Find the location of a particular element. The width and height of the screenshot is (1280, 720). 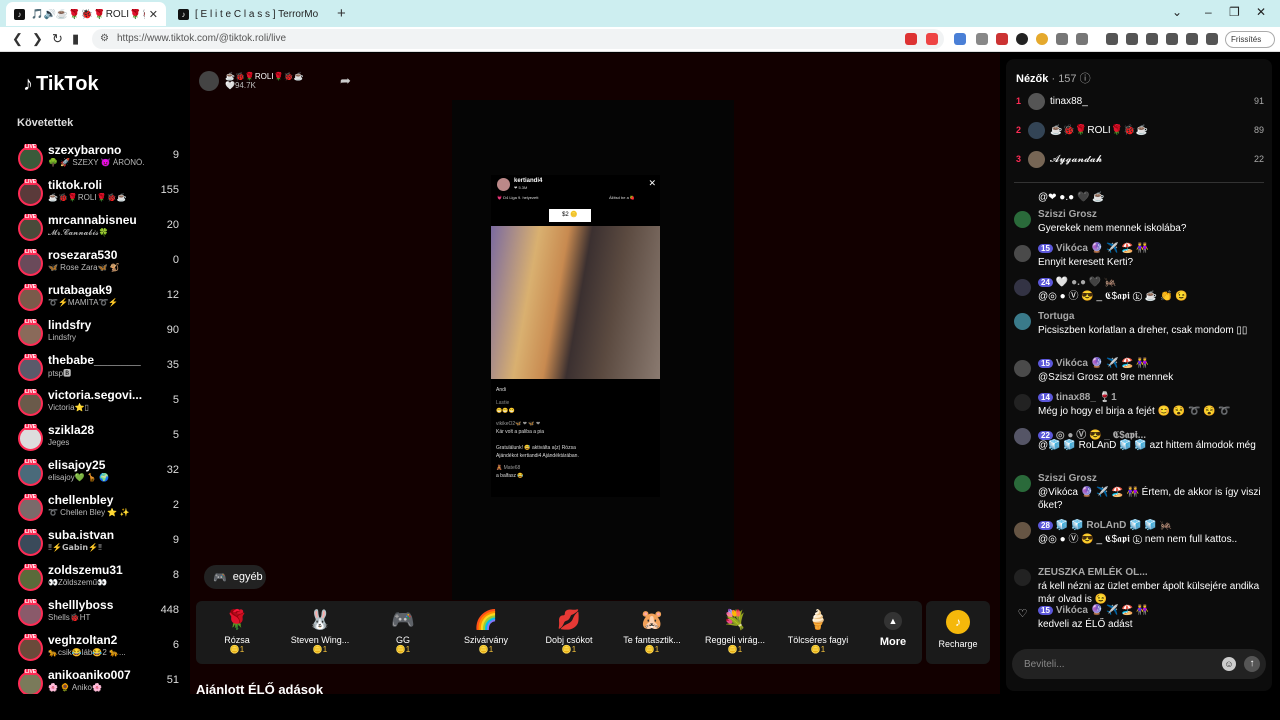

gift-item: 💋 Dobj csókot 🪙1 is located at coordinates (569, 632).